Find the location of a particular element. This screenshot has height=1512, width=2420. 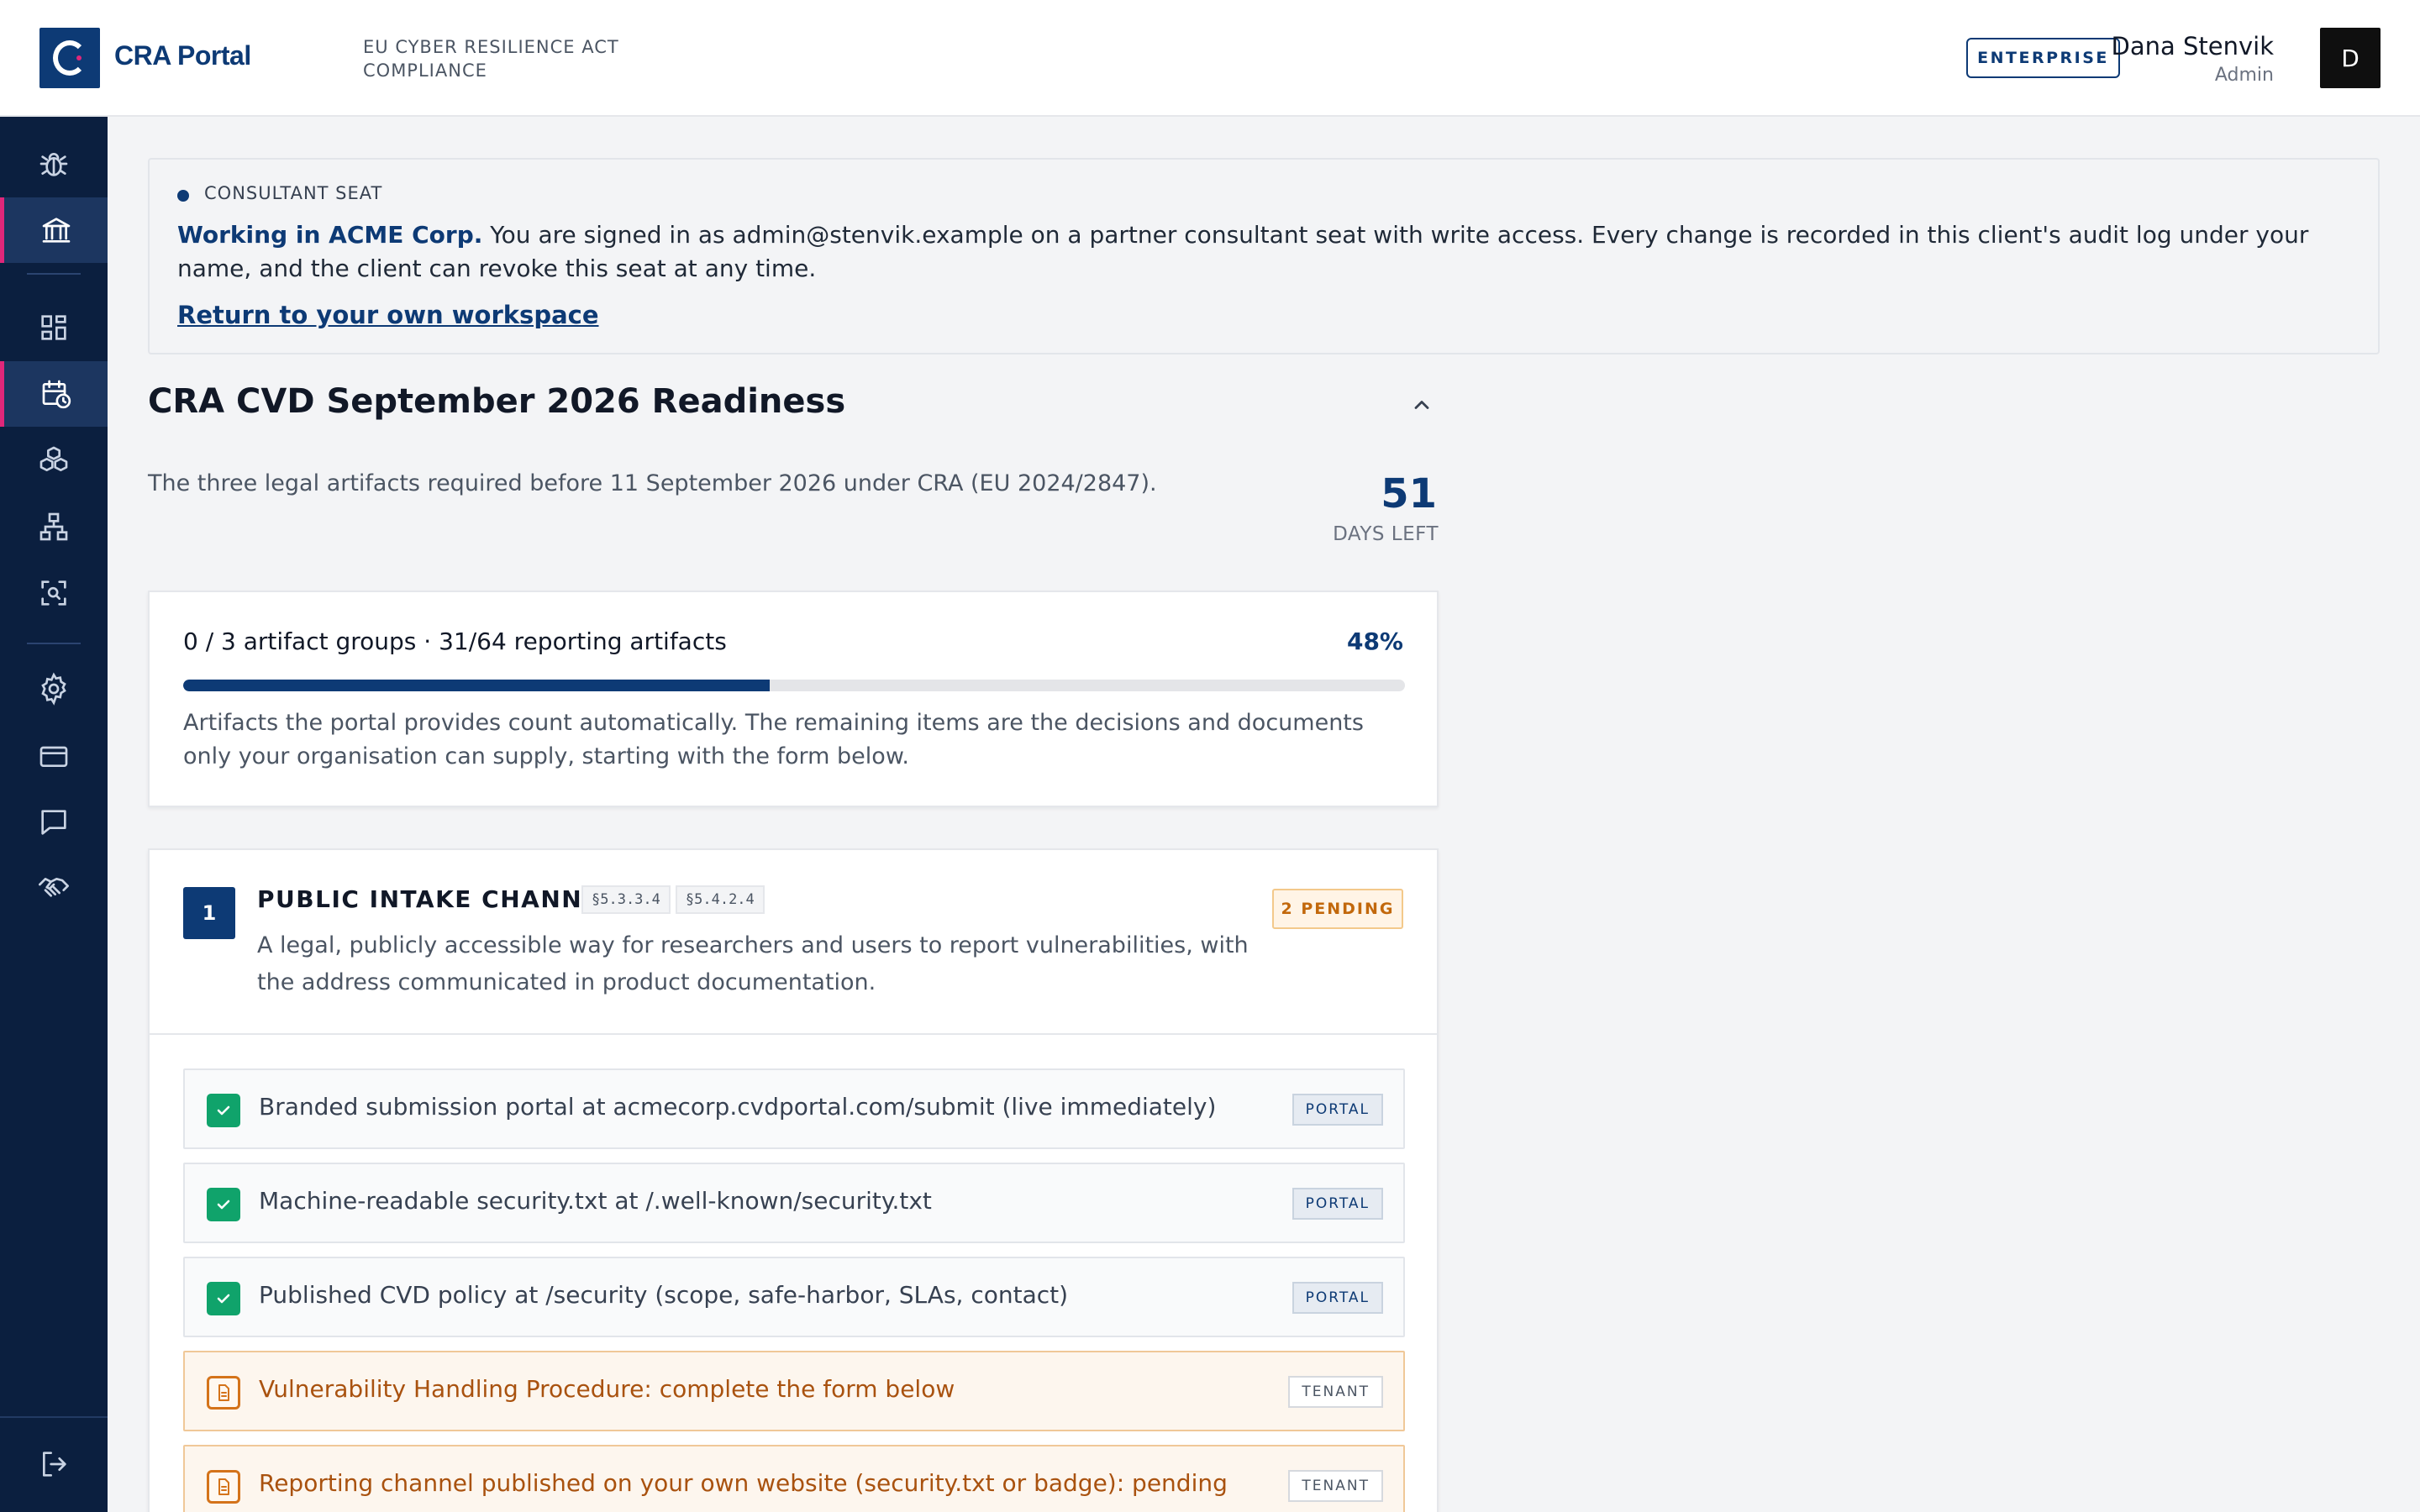

user-name: Dana Stenvik is located at coordinates (2193, 46).